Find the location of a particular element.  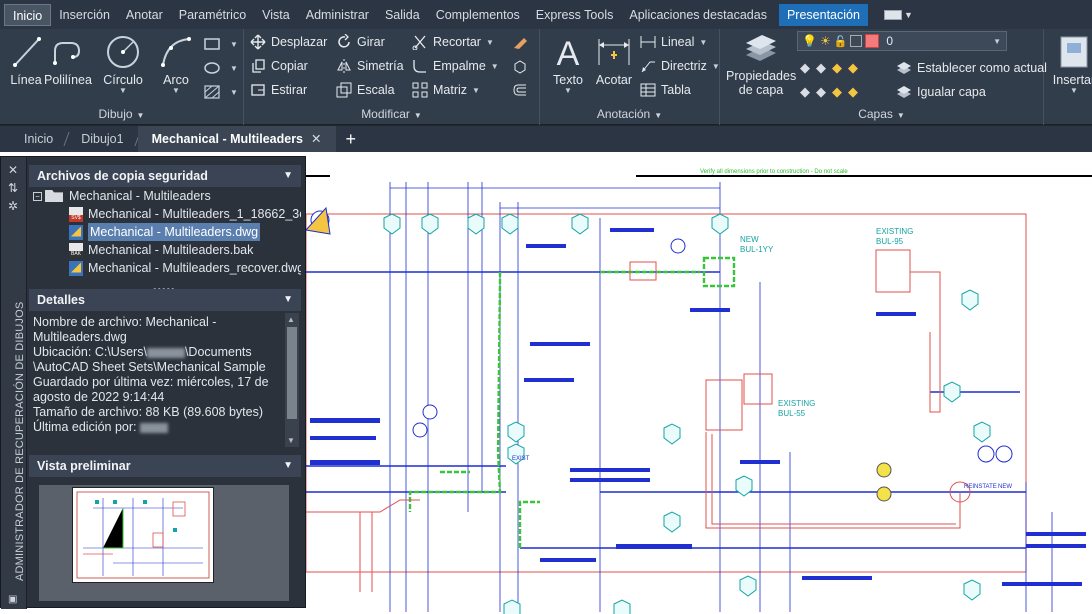

draw-panel-title: Dibujo ▼ is located at coordinates (121, 114).